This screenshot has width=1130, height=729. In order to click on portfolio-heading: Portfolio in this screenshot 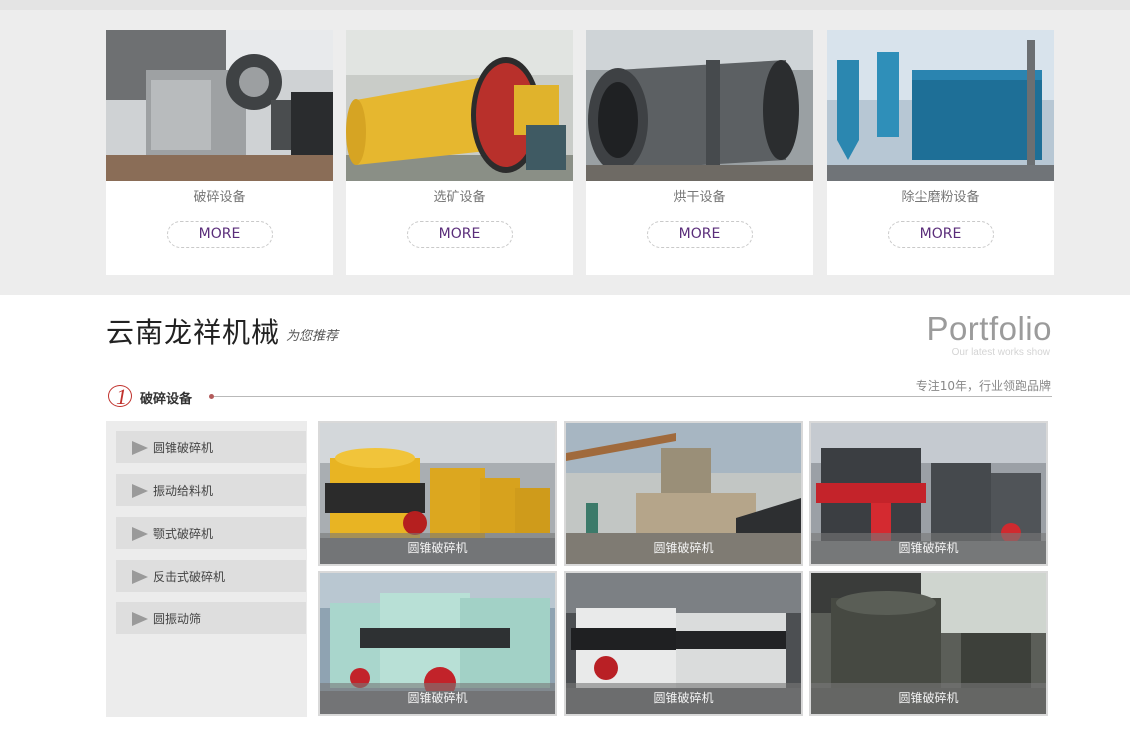, I will do `click(989, 328)`.